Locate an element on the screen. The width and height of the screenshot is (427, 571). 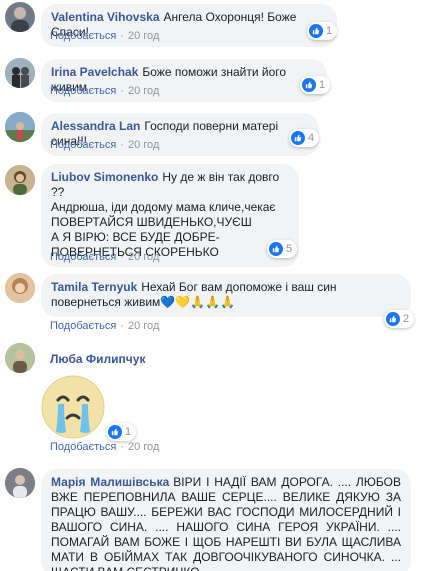
comment-author: Люба Филипчук is located at coordinates (97, 359).